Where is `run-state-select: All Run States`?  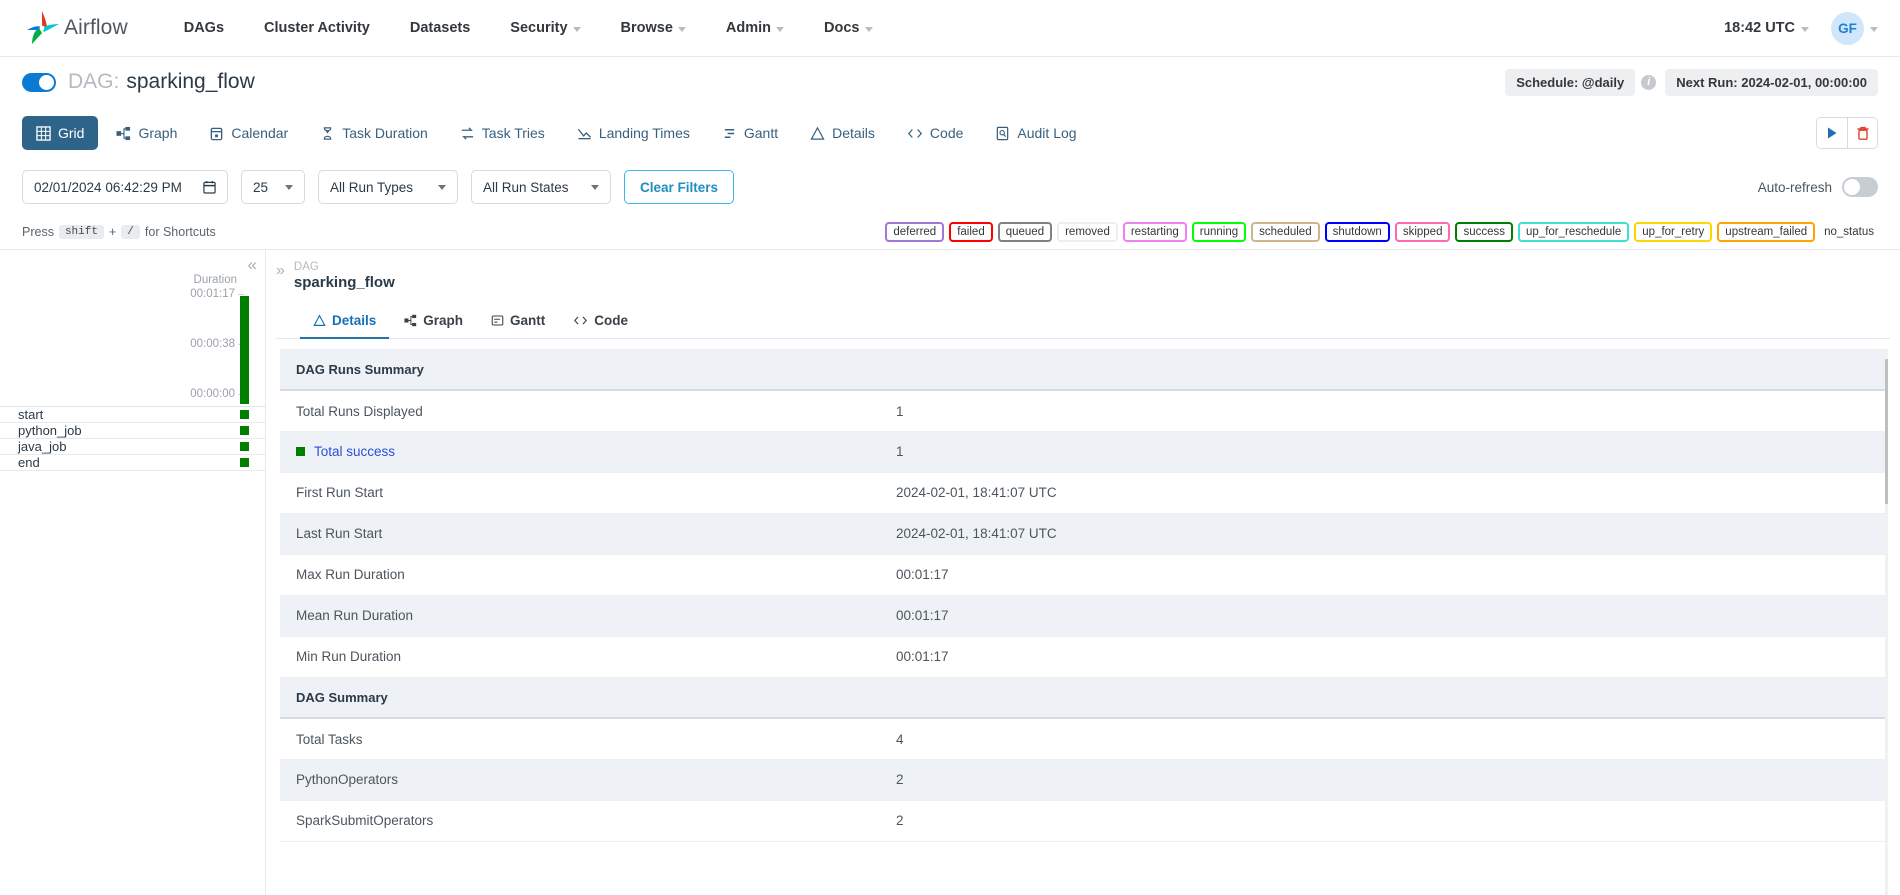 run-state-select: All Run States is located at coordinates (541, 187).